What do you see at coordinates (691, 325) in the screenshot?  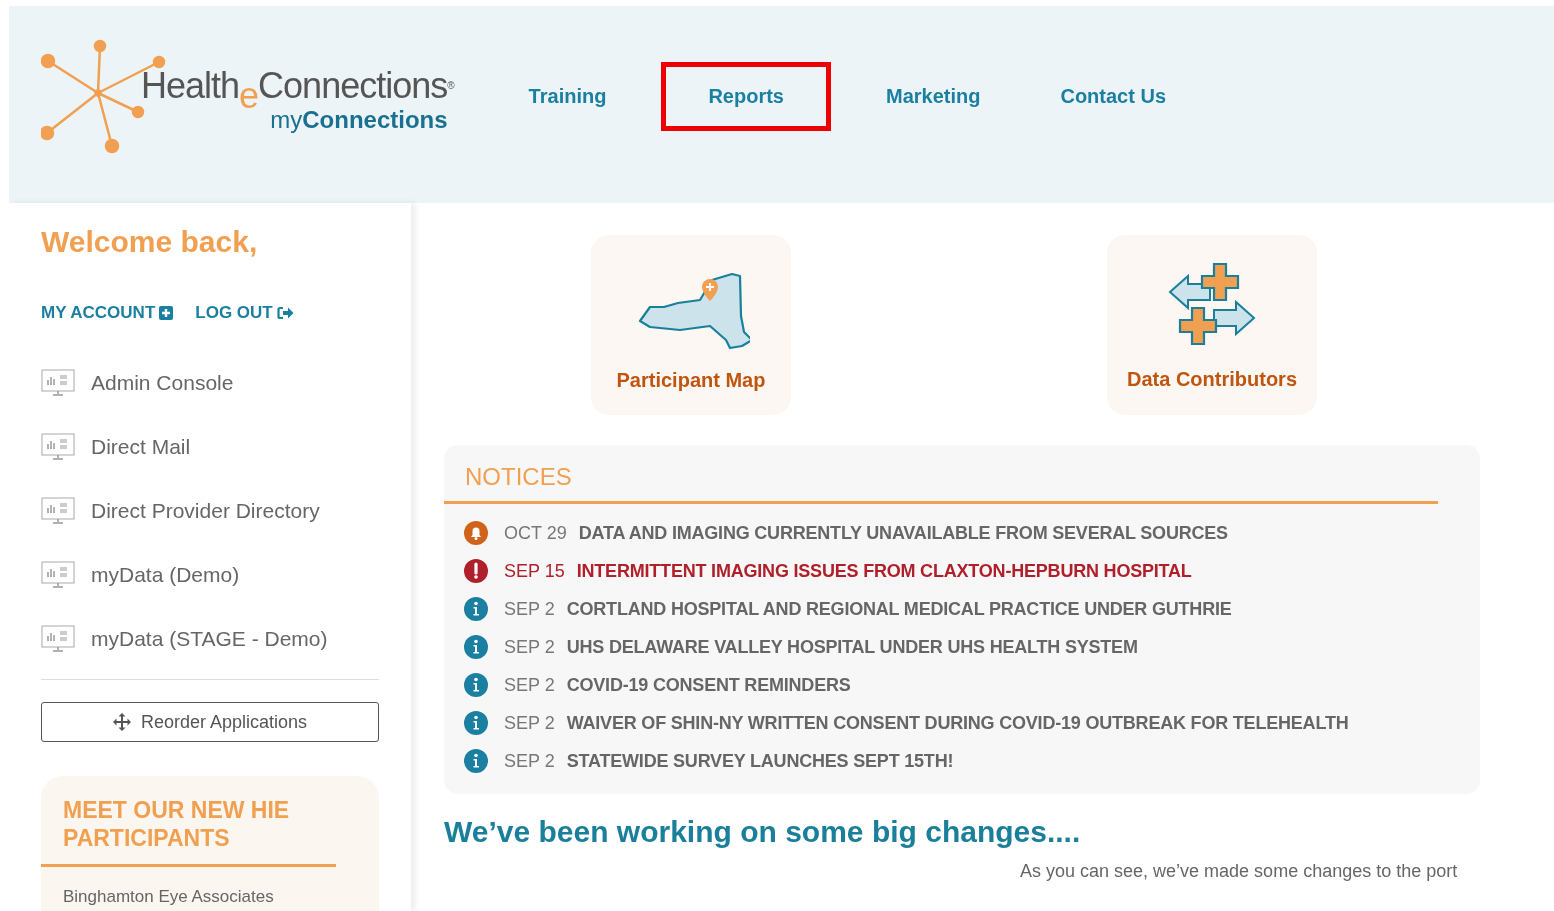 I see `app-tile: Participant Map` at bounding box center [691, 325].